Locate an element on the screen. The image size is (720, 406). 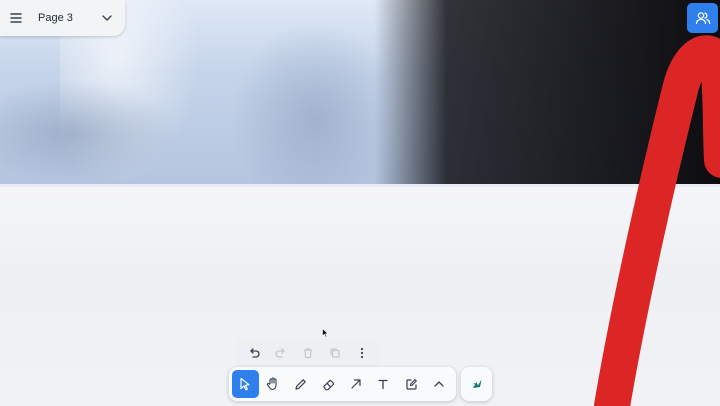
delete-button is located at coordinates (308, 353).